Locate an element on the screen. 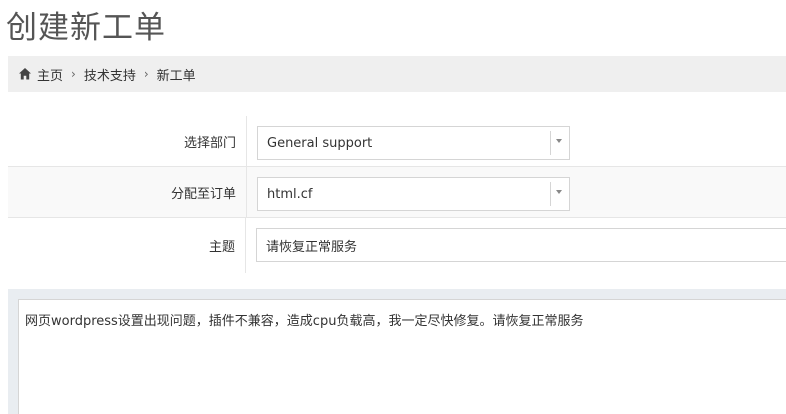 Image resolution: width=786 pixels, height=414 pixels. breadcrumb-support-link: 技术支持 is located at coordinates (110, 74).